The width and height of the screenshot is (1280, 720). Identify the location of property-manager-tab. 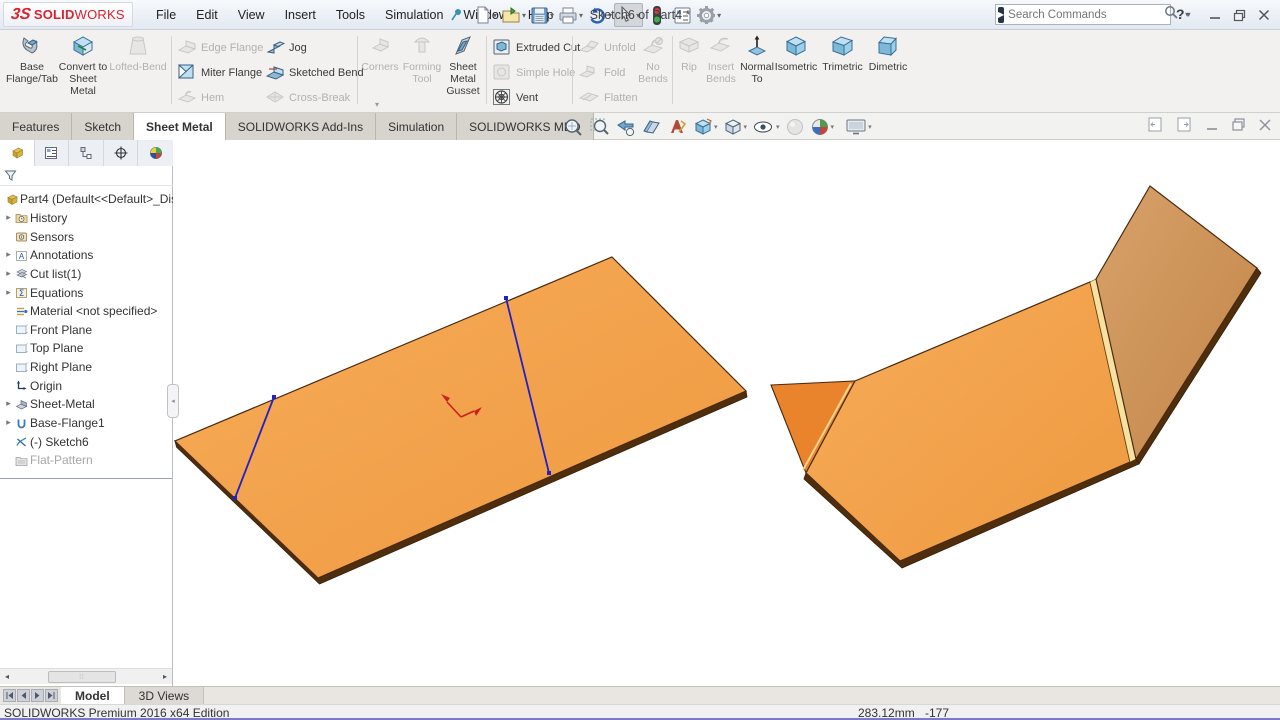
(52, 153).